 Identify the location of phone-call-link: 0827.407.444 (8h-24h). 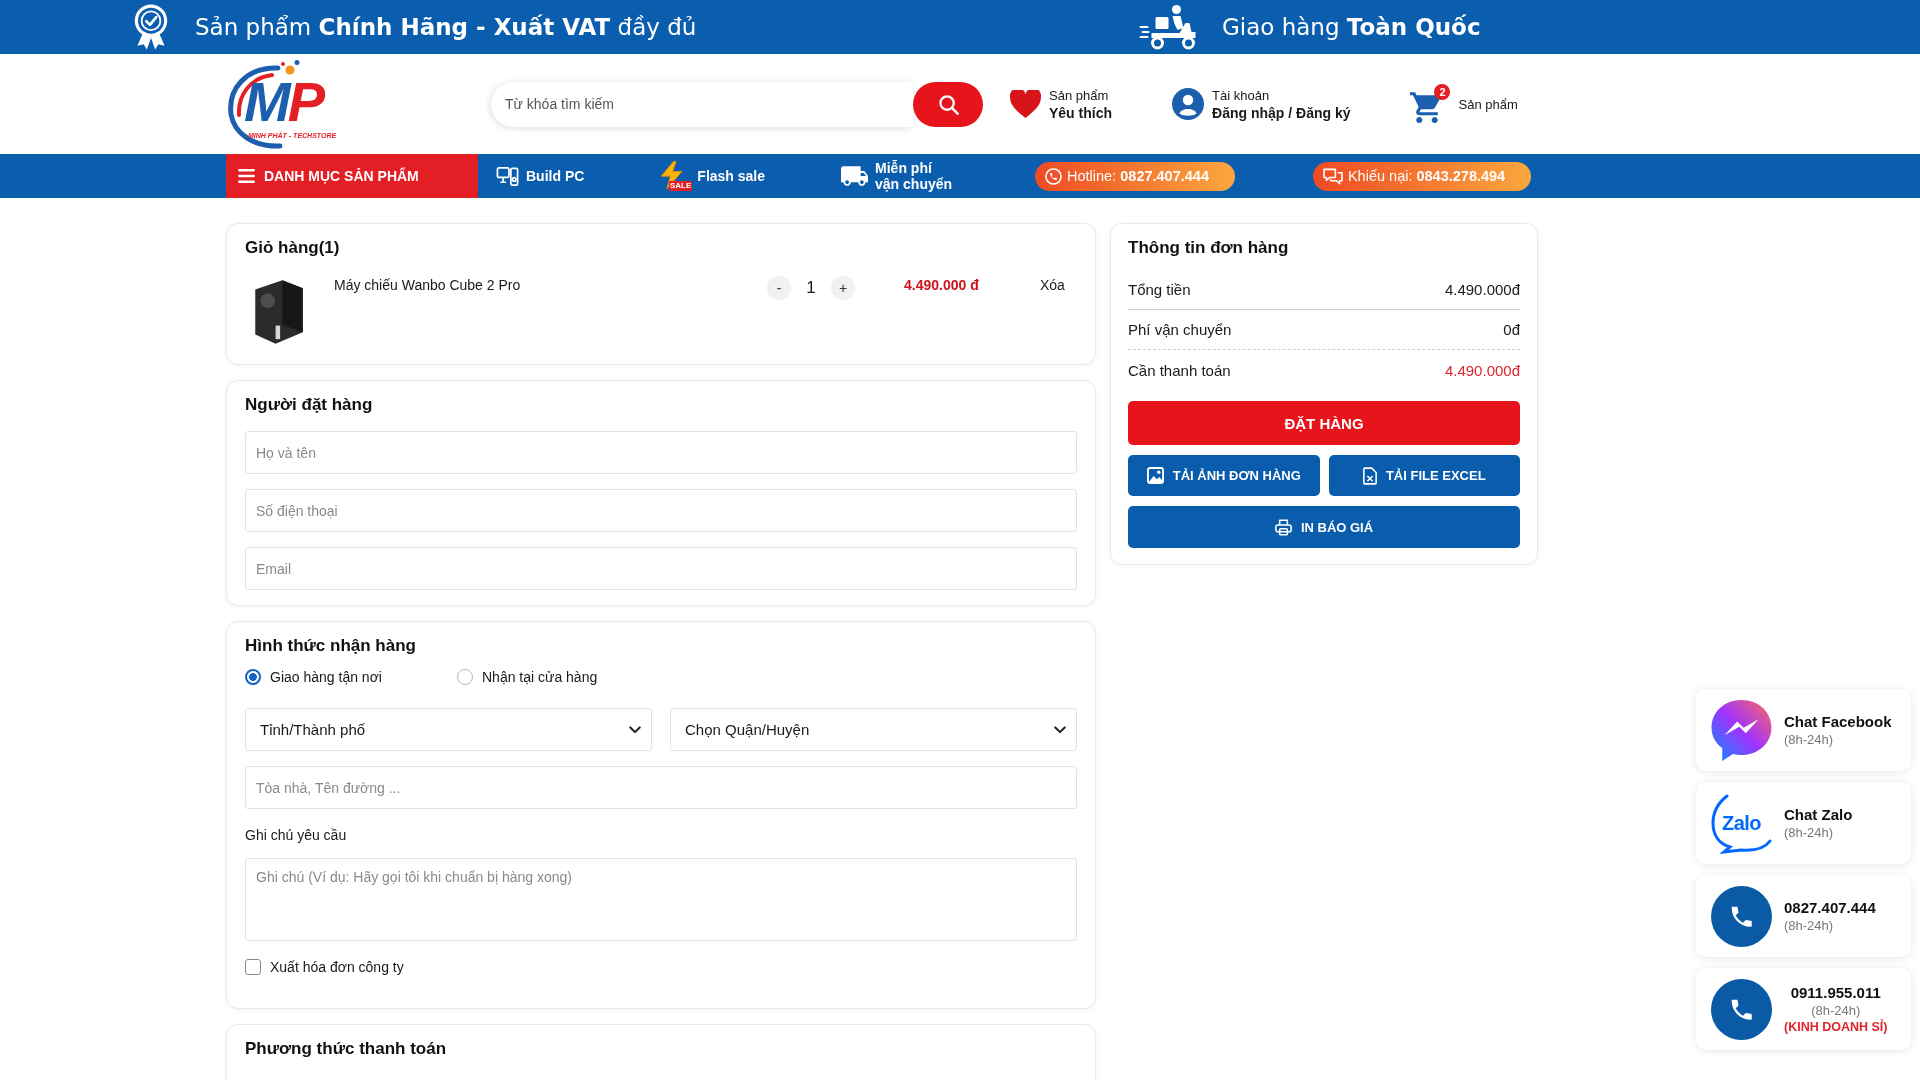
(1803, 916).